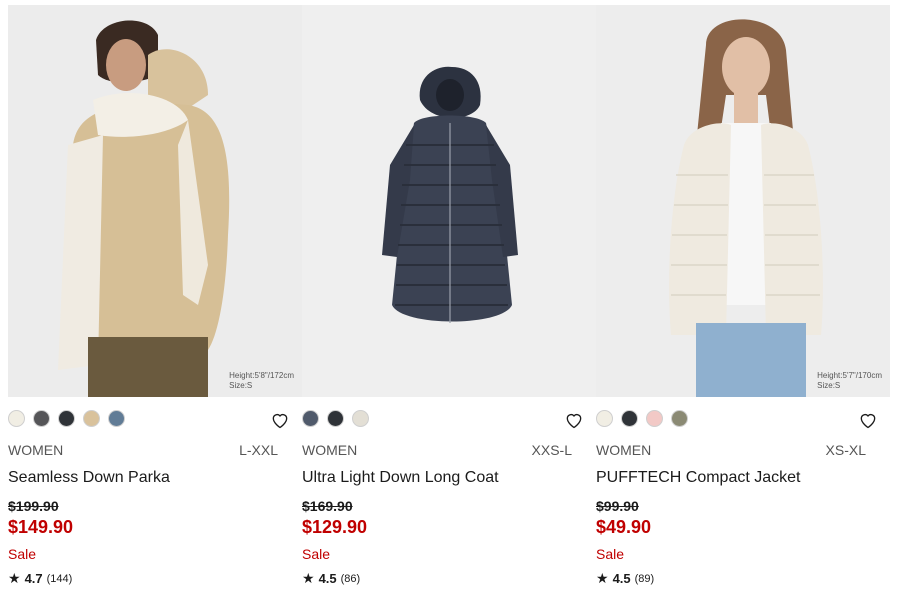 The width and height of the screenshot is (897, 599). I want to click on rating-value: 4.7, so click(33, 578).